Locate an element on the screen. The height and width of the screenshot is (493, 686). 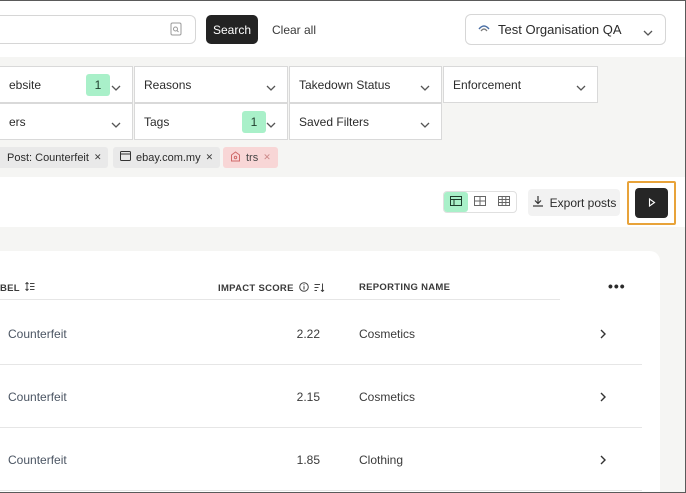
chip-label: ebay.com.my is located at coordinates (168, 157).